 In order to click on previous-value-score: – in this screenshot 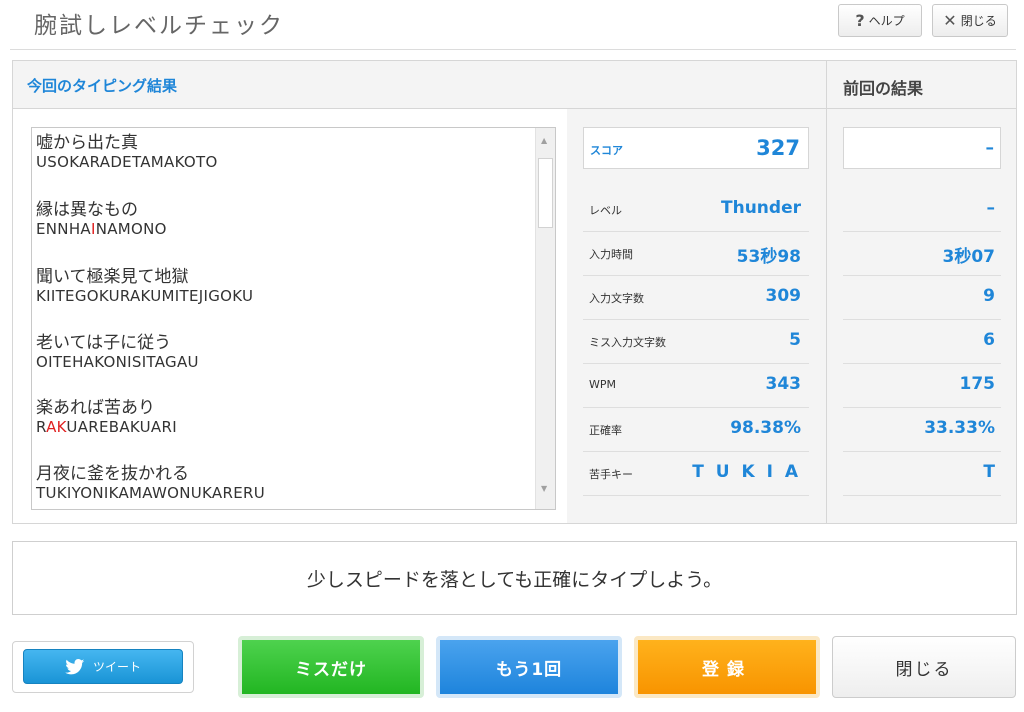, I will do `click(990, 148)`.